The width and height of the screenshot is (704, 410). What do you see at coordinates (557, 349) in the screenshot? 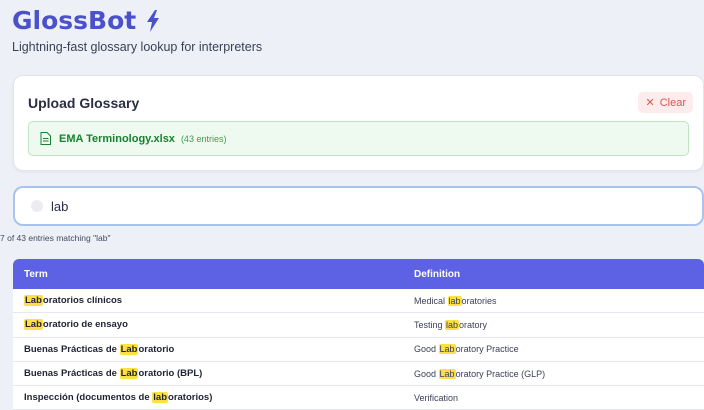
I see `definition-cell: Good Laboratory Practice` at bounding box center [557, 349].